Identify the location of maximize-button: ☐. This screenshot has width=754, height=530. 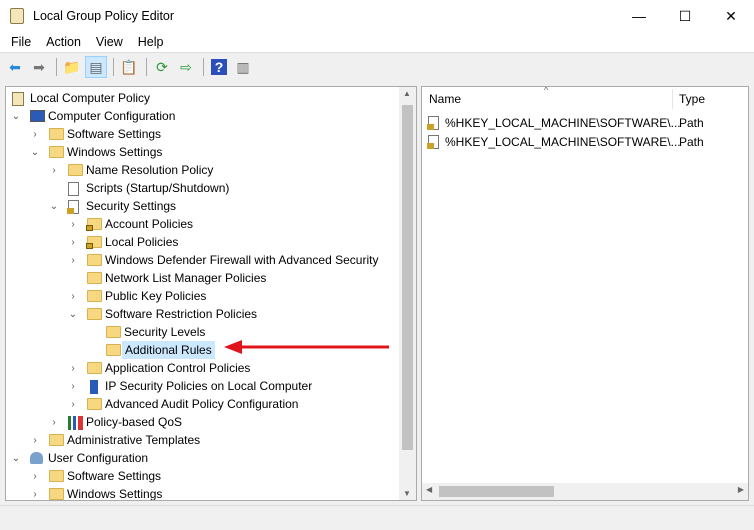
(685, 16).